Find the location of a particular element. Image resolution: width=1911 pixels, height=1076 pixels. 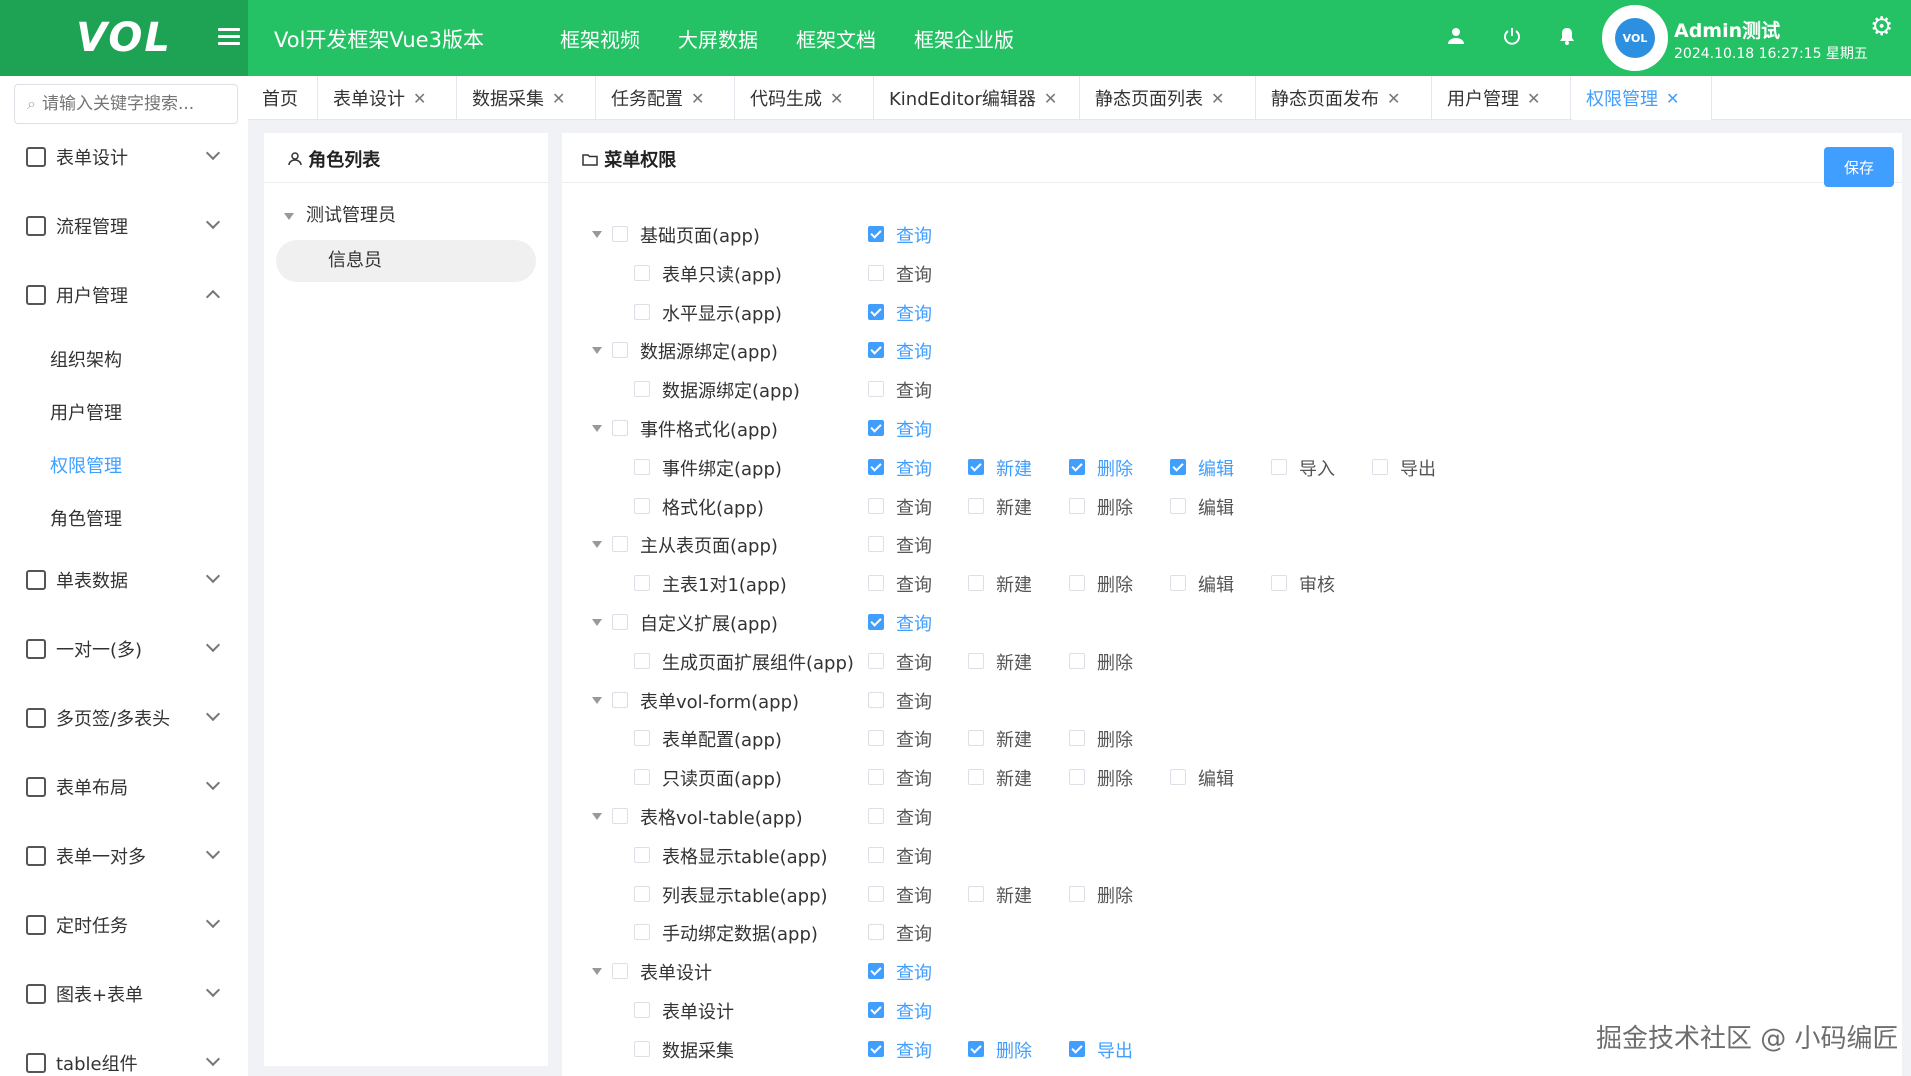

sidebar-menu-item: 定时任务 is located at coordinates (124, 925).